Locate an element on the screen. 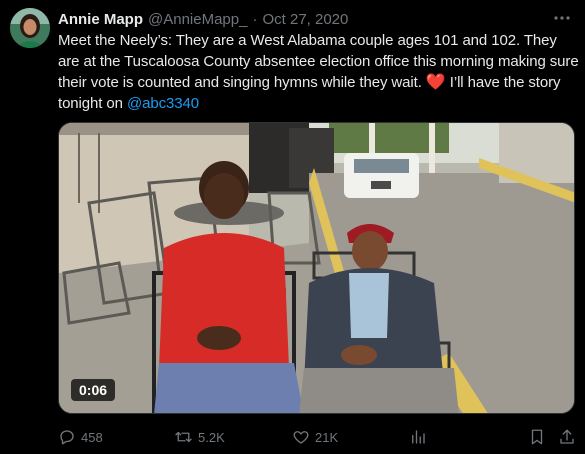  avatar-image is located at coordinates (30, 28).